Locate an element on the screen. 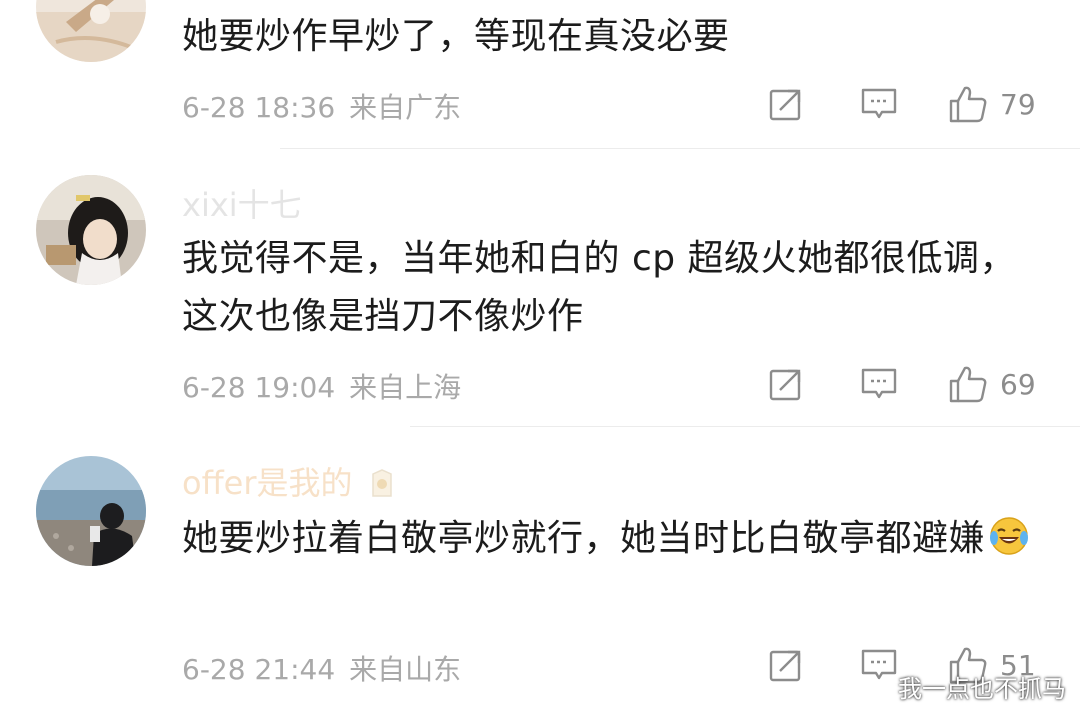  comment-location: 来自上海 is located at coordinates (405, 387).